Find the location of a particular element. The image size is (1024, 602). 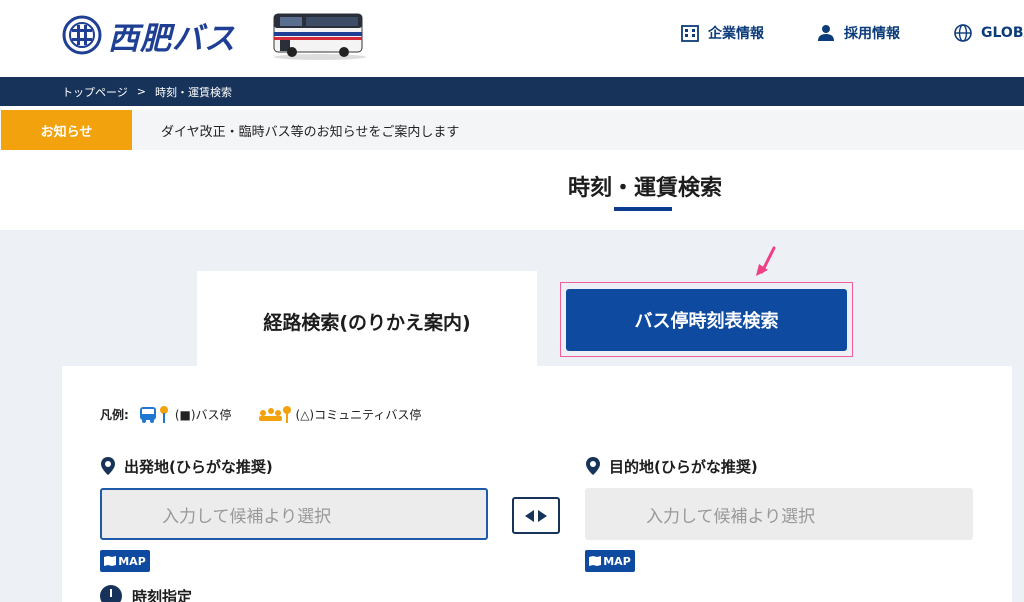

swap-arrows-icon is located at coordinates (536, 515).